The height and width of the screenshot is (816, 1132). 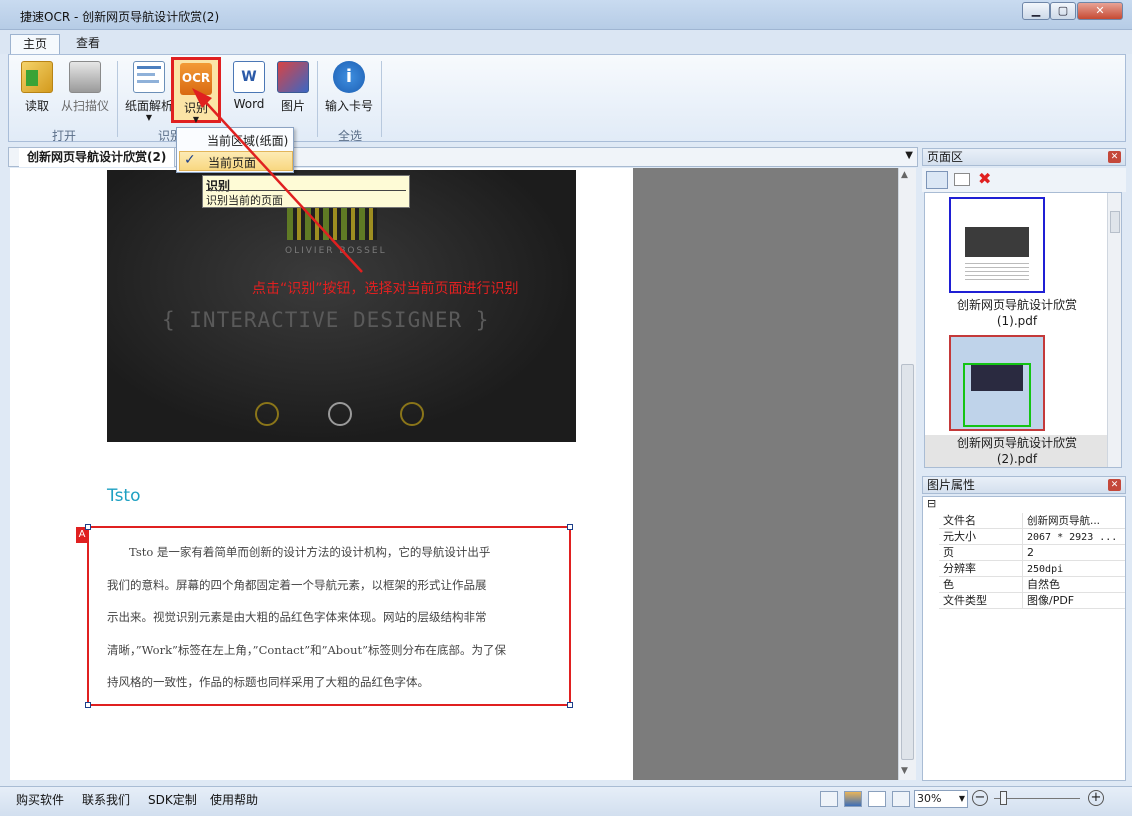 I want to click on thumbnail-caption: 创新网页导航设计欣赏 (2).pdf, so click(x=1017, y=451).